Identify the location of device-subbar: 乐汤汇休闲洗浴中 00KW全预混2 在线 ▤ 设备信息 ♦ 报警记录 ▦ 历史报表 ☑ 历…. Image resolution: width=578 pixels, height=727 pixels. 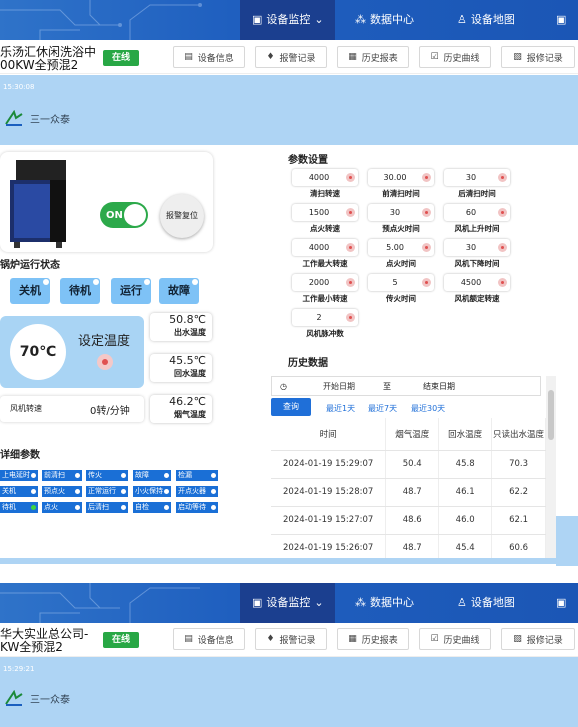
(289, 57).